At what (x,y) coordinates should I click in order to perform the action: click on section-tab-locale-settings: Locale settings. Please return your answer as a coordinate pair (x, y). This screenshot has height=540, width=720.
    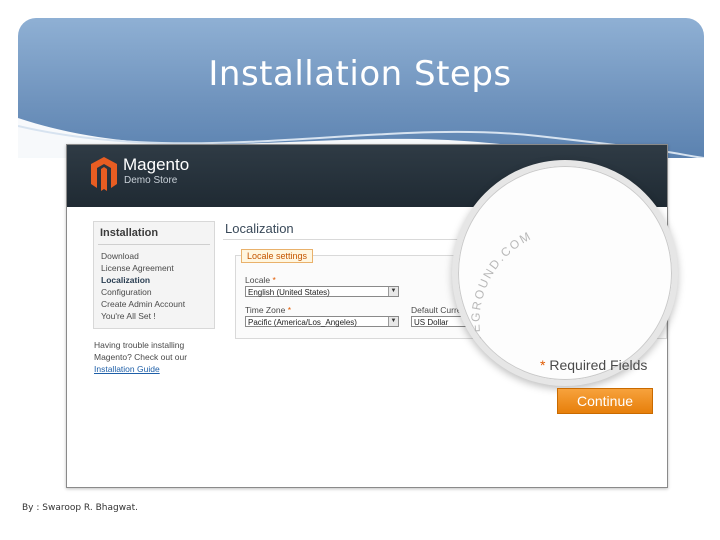
    Looking at the image, I should click on (277, 256).